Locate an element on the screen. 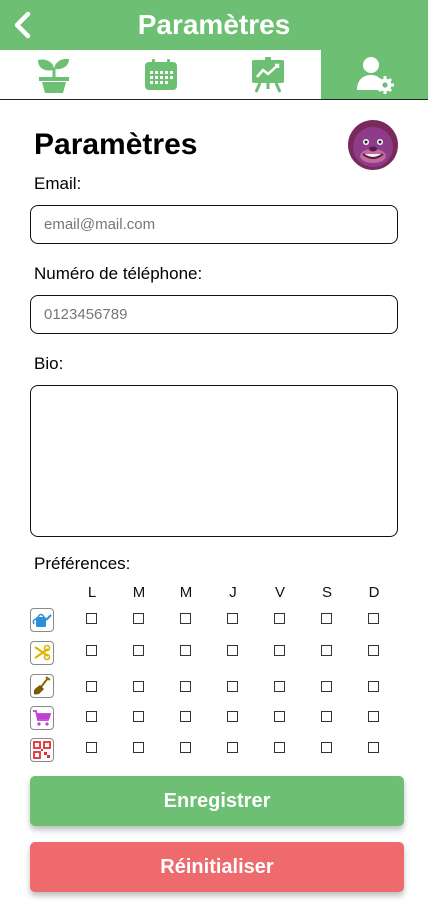  pref-row-pruning is located at coordinates (42, 653).